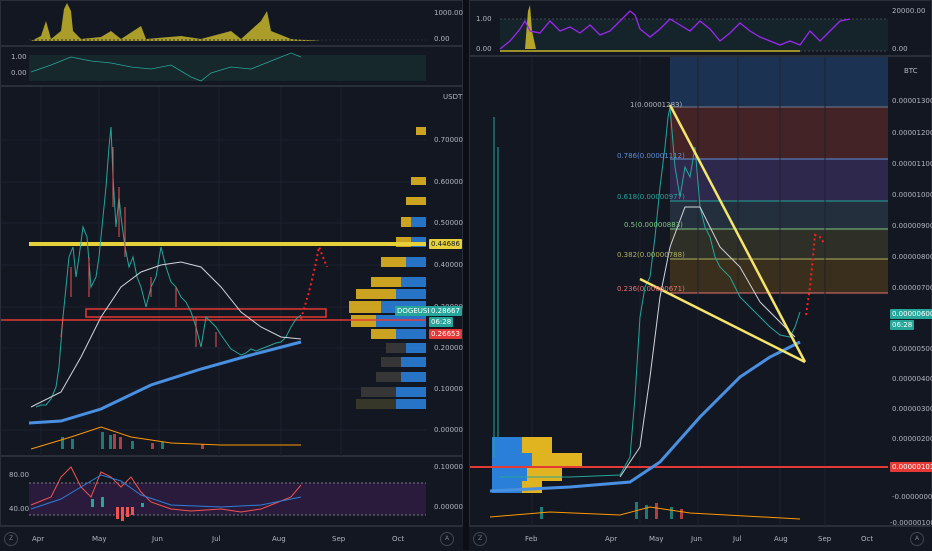 The image size is (932, 551). What do you see at coordinates (781, 539) in the screenshot?
I see `right-x-aug: Aug` at bounding box center [781, 539].